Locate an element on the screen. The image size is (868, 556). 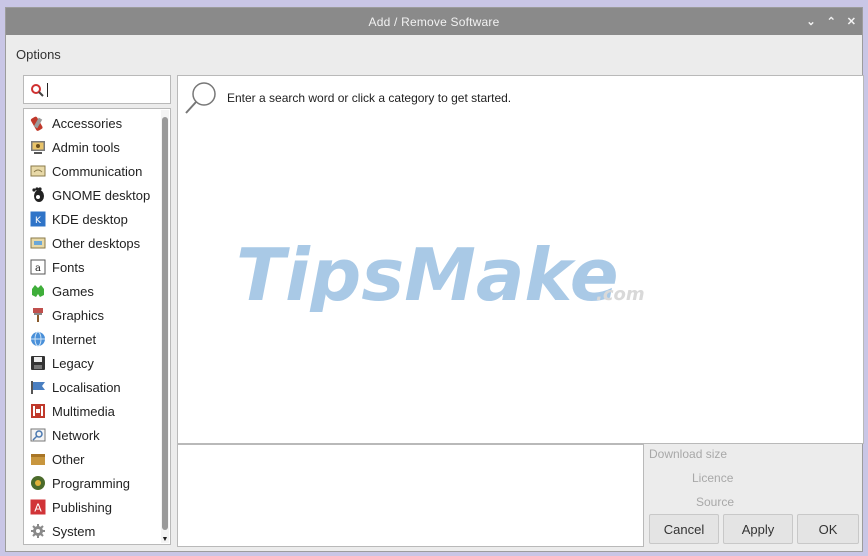
magnifier-icon is located at coordinates (201, 99).